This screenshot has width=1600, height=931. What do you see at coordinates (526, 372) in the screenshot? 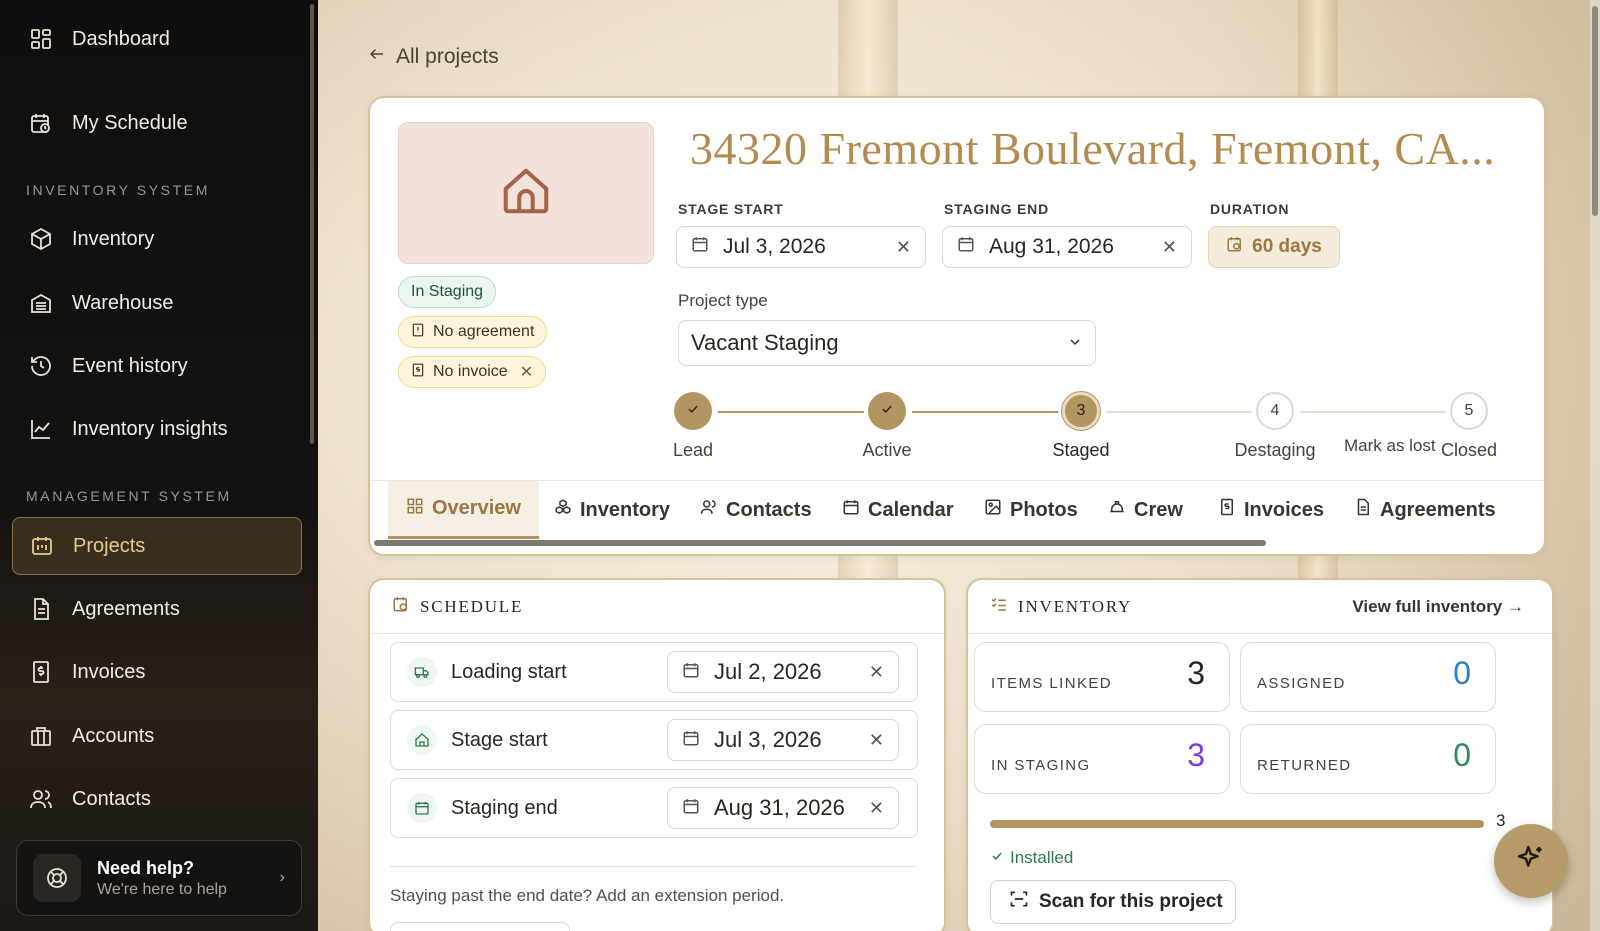
I see `close-icon: ✕` at bounding box center [526, 372].